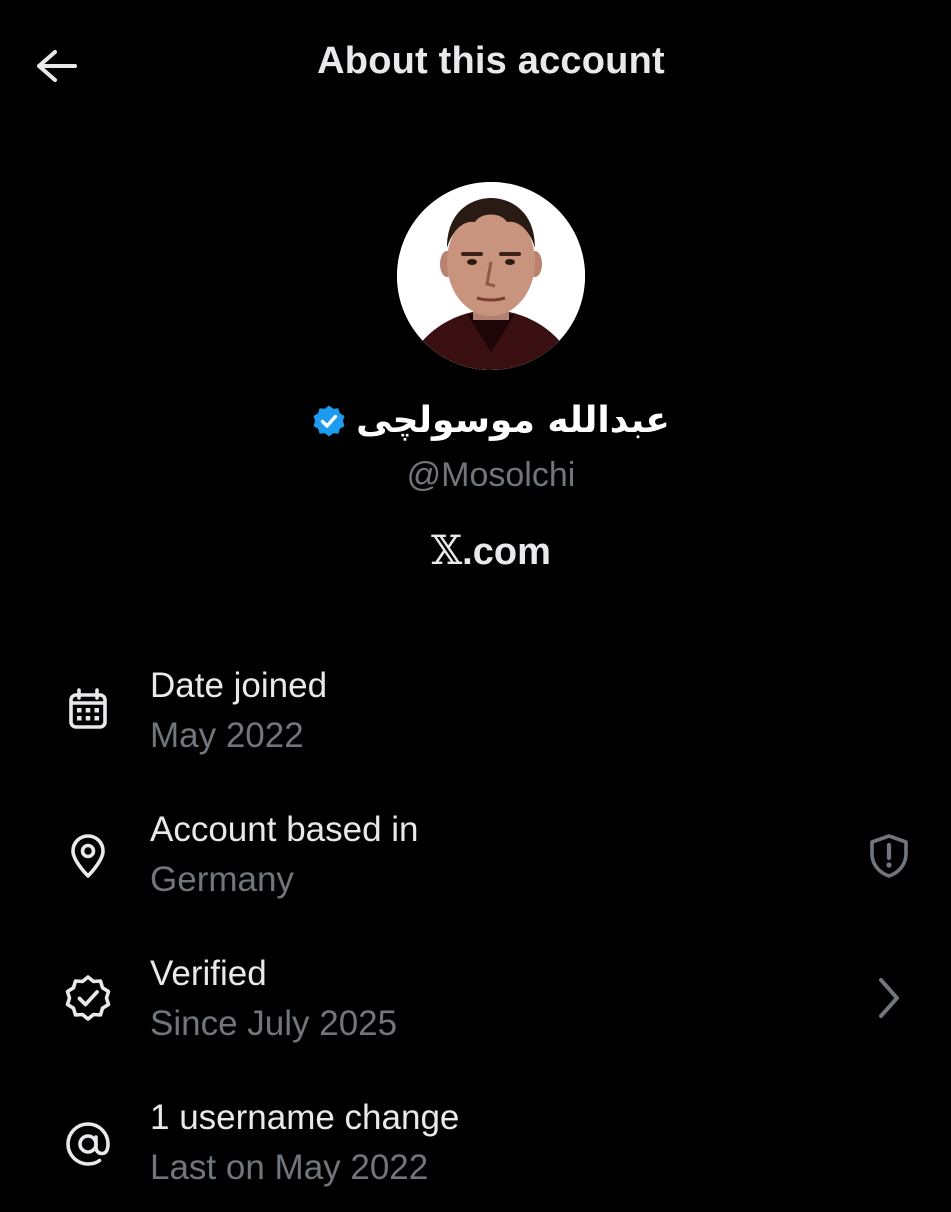 The image size is (951, 1212). I want to click on avatar, so click(491, 276).